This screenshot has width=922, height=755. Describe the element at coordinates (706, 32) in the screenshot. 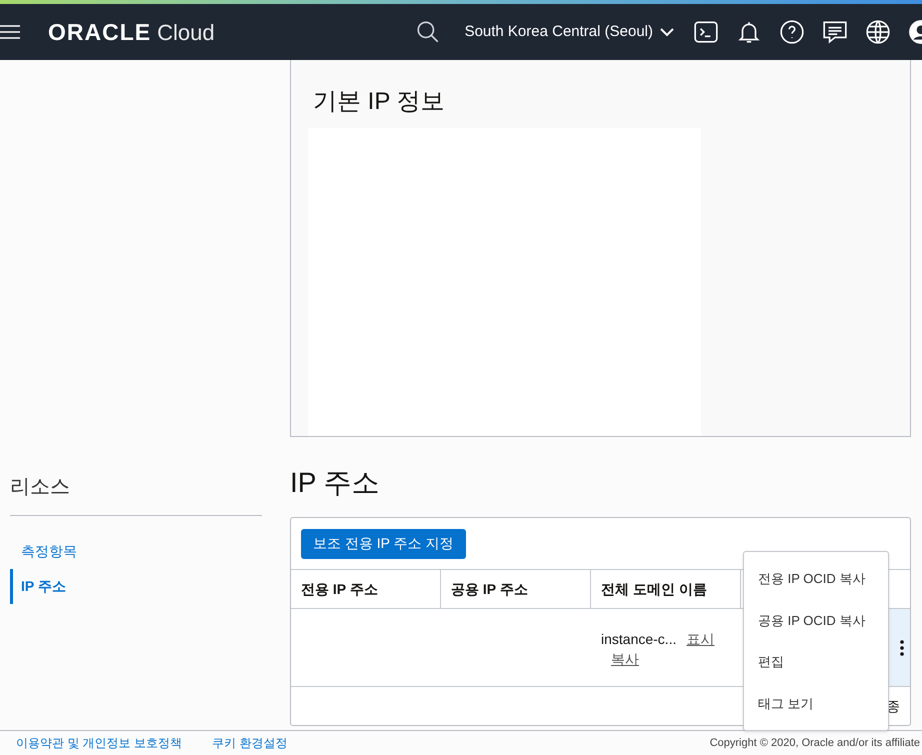

I see `terminal-icon` at that location.